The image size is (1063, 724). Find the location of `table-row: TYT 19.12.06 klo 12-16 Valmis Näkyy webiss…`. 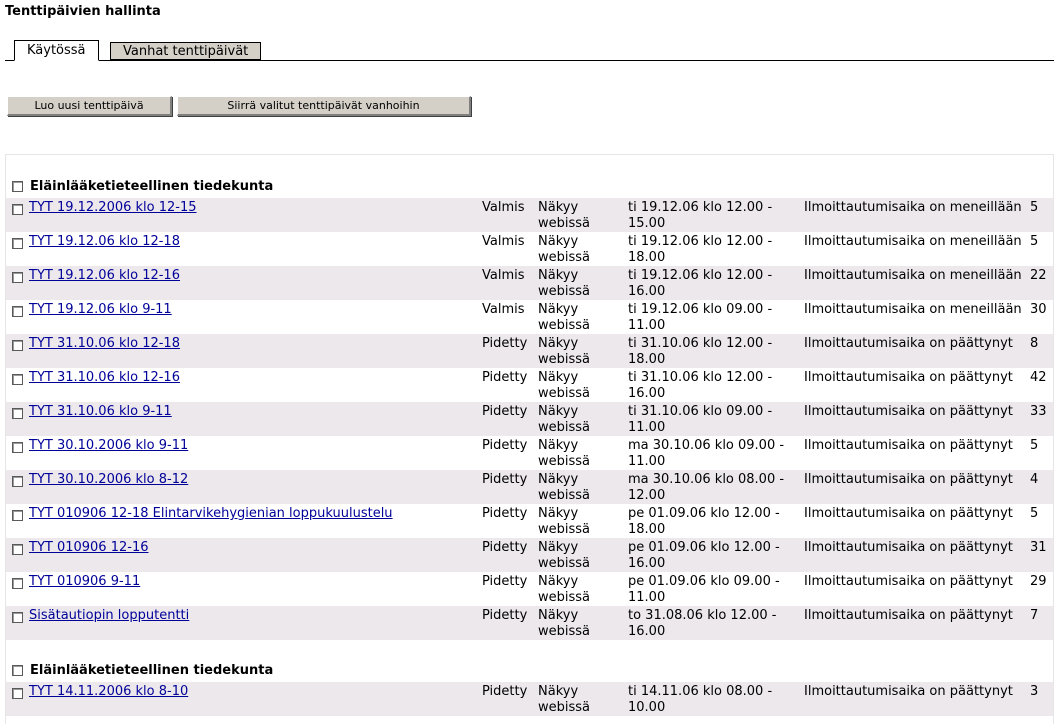

table-row: TYT 19.12.06 klo 12-16 Valmis Näkyy webiss… is located at coordinates (529, 283).